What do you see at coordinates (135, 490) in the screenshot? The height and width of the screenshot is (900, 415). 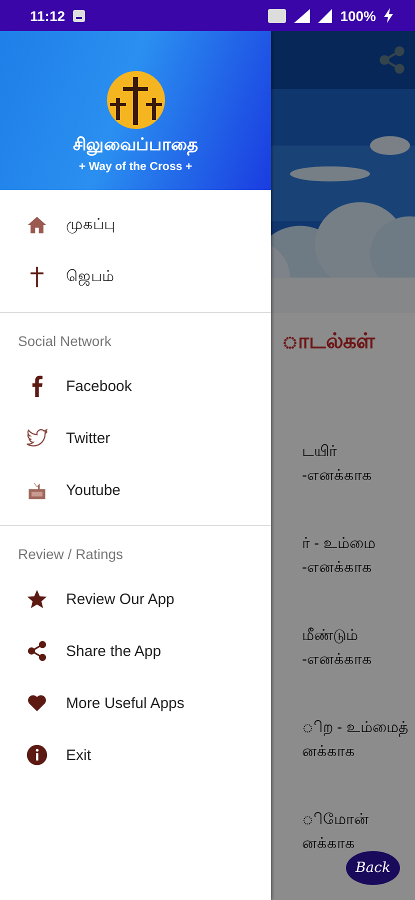 I see `menu-item: Youtube` at bounding box center [135, 490].